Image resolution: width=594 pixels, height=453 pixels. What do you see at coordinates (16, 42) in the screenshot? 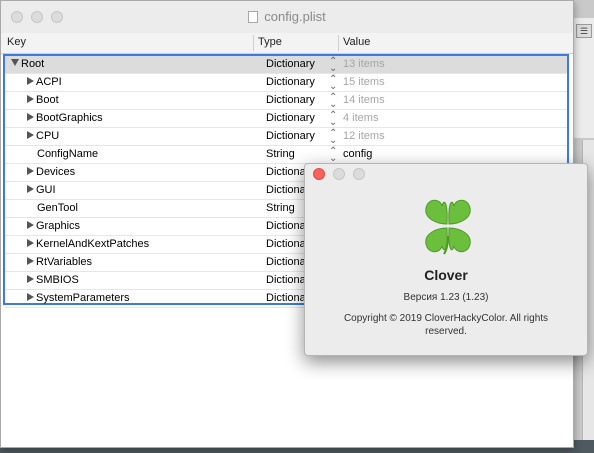
I see `column-header-key: Key` at bounding box center [16, 42].